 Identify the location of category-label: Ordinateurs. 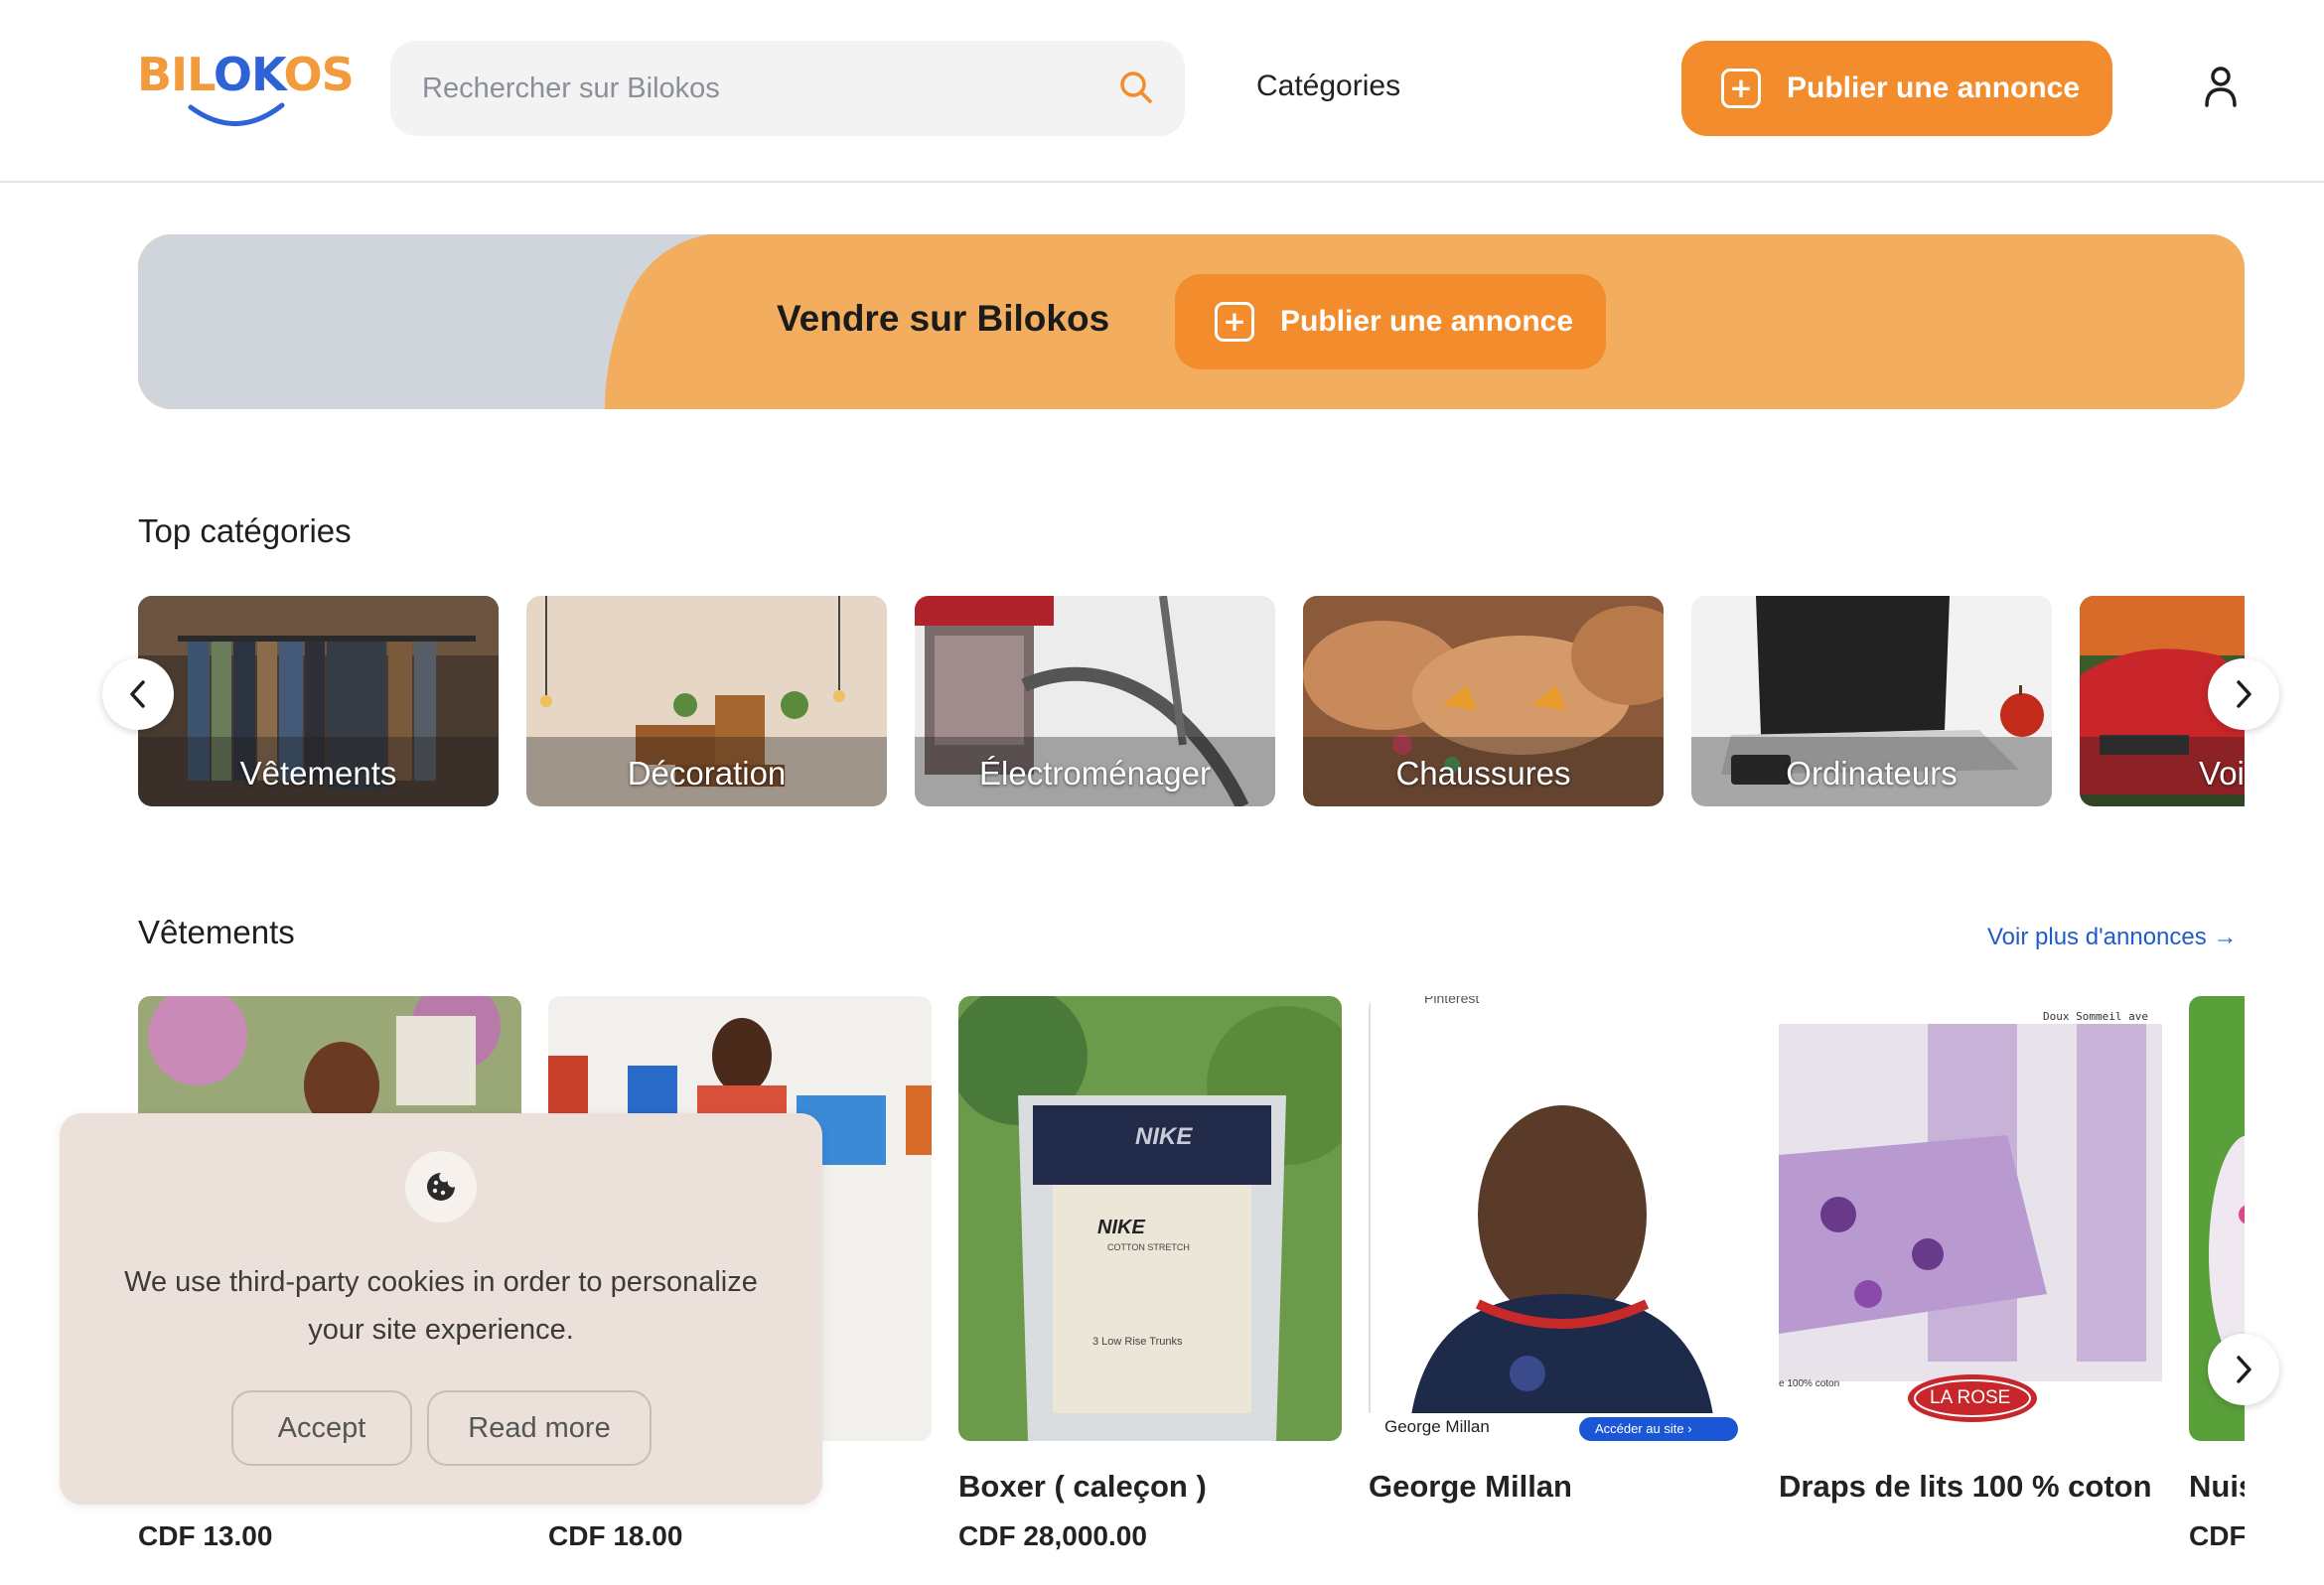
(1872, 773).